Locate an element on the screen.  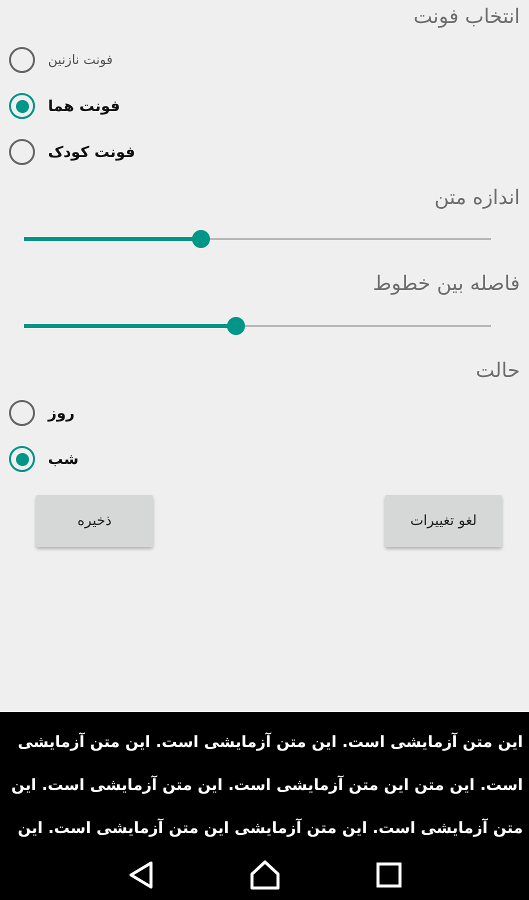
back-icon is located at coordinates (141, 875).